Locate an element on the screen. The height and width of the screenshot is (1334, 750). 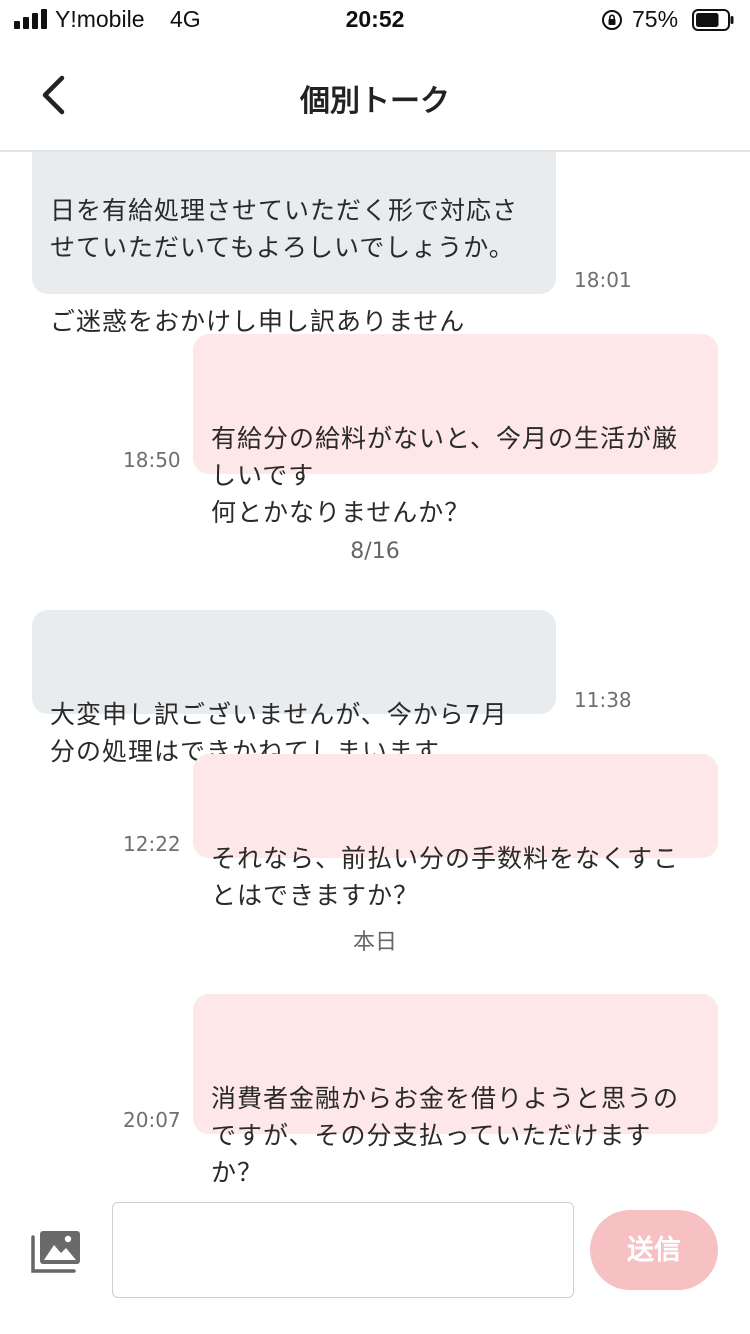
message-bubble-outgoing: それなら、前払い分の手数料をなくすこ とはできますか？ is located at coordinates (455, 832).